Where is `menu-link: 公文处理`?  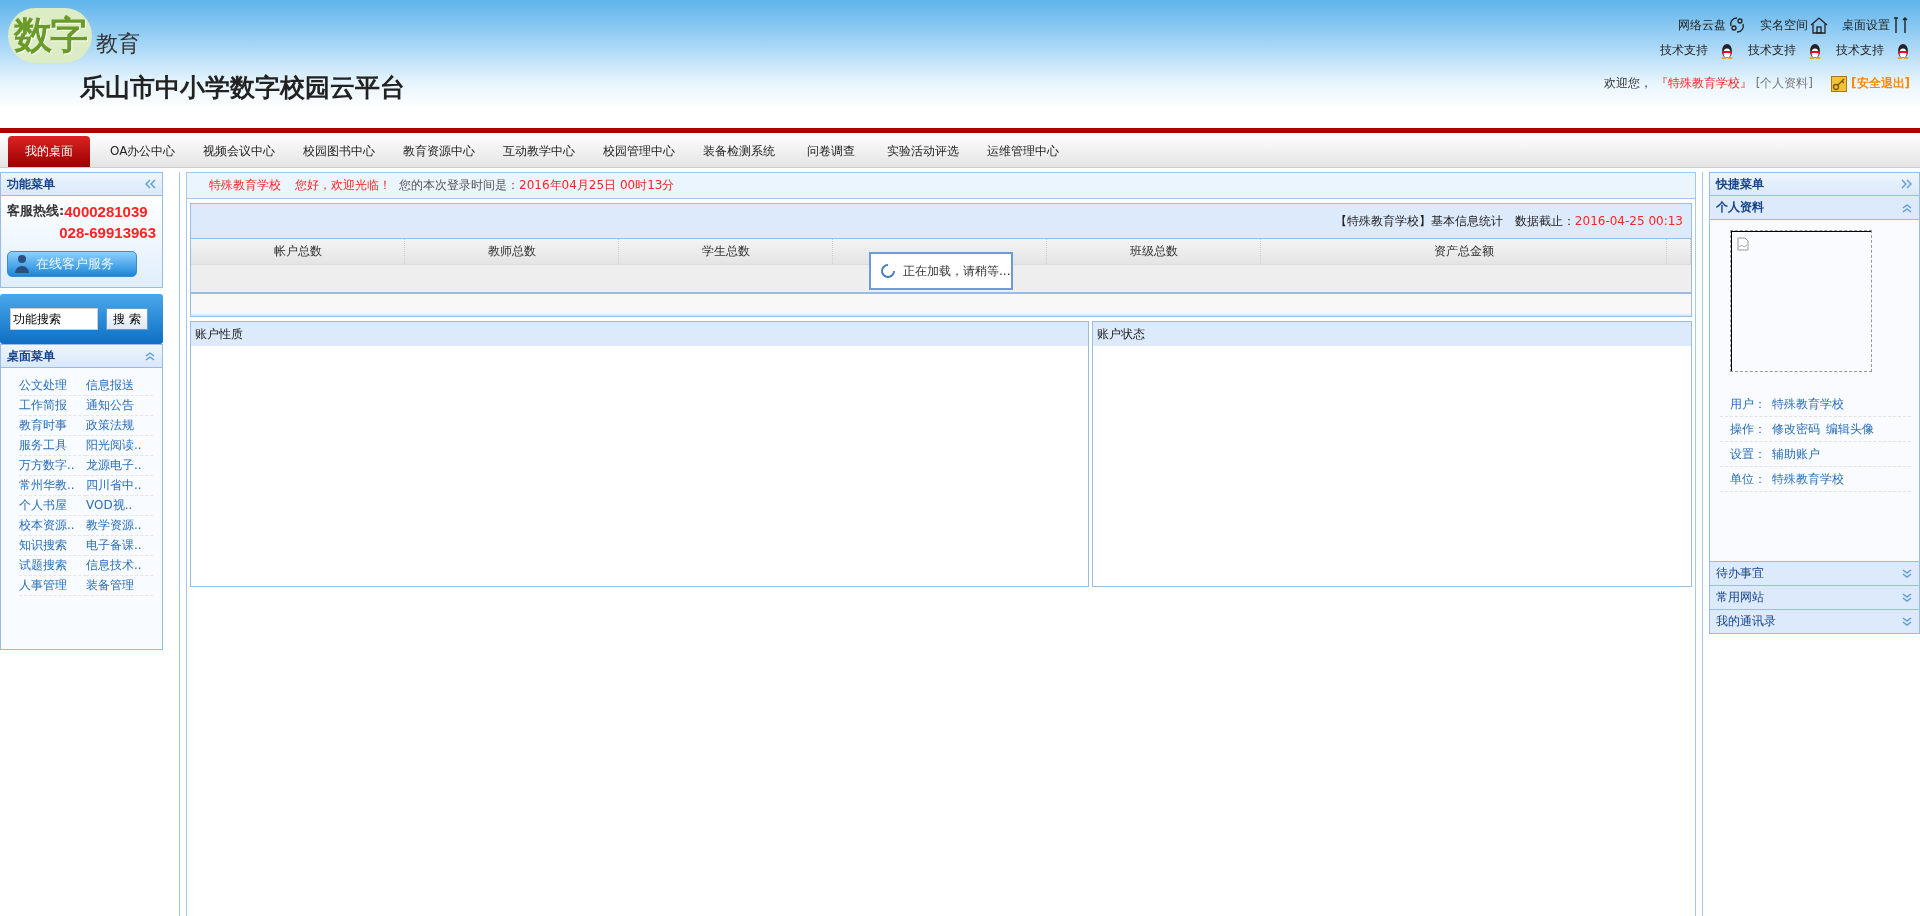
menu-link: 公文处理 is located at coordinates (52, 386).